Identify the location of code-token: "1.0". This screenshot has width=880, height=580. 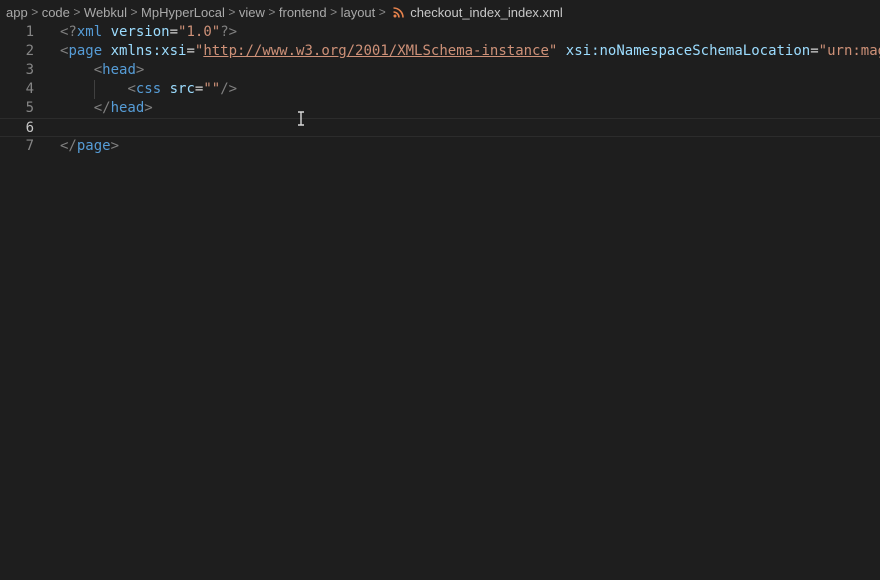
(199, 32).